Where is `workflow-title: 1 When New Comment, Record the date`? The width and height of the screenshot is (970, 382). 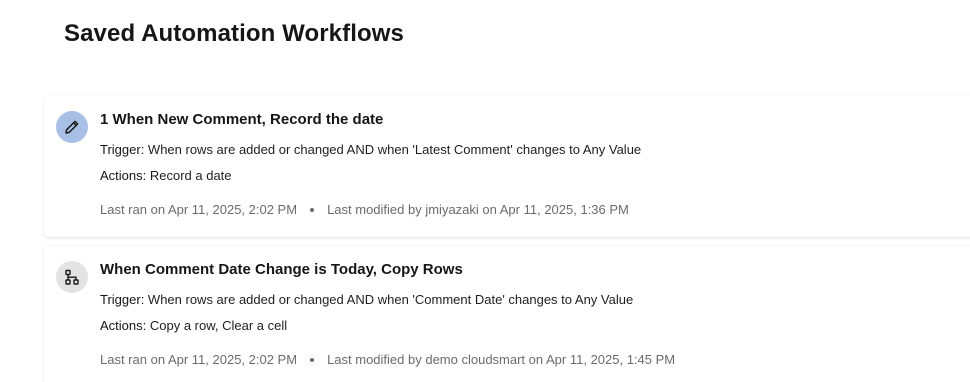
workflow-title: 1 When New Comment, Record the date is located at coordinates (241, 120).